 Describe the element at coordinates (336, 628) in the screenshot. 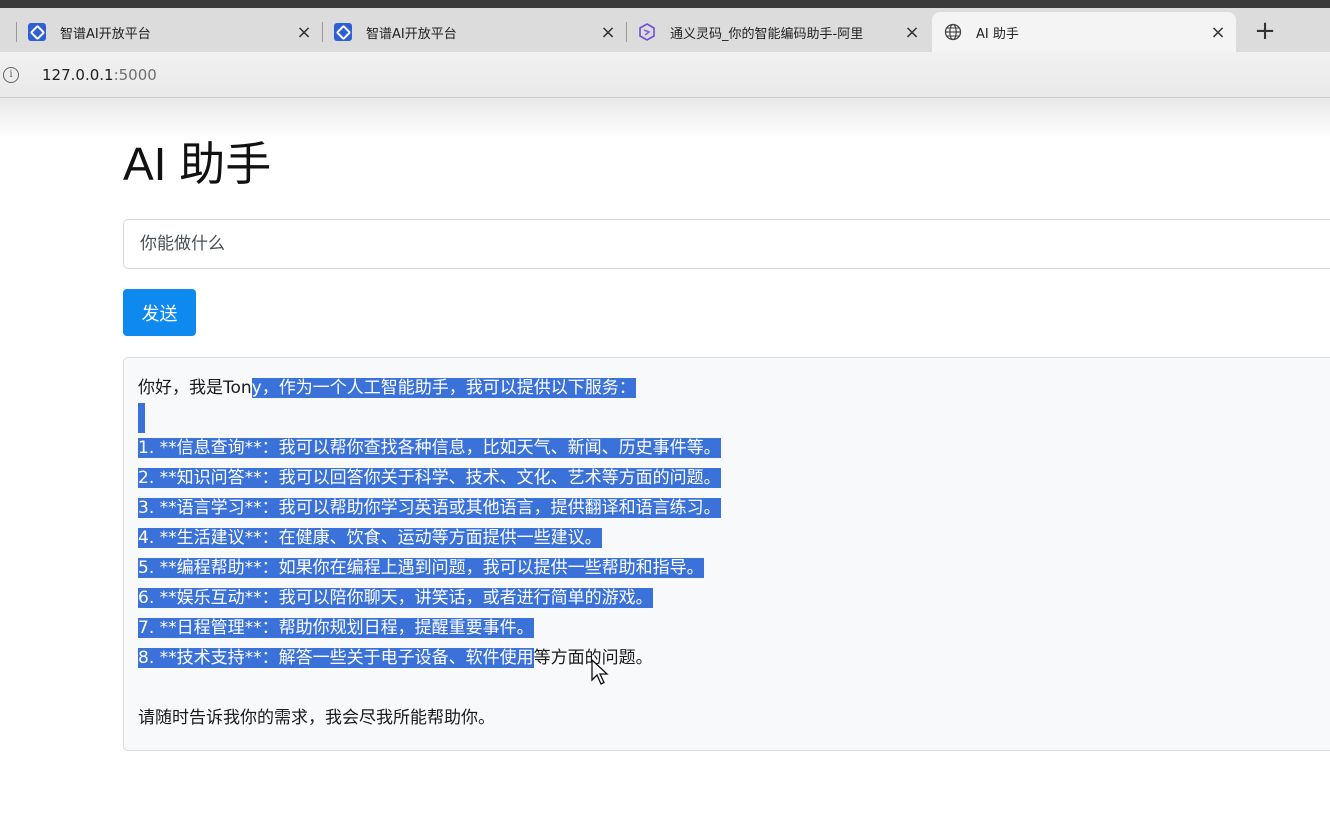

I see `selected-text: 7. **日程管理**：帮助你规划日程，提醒重要事件。` at that location.